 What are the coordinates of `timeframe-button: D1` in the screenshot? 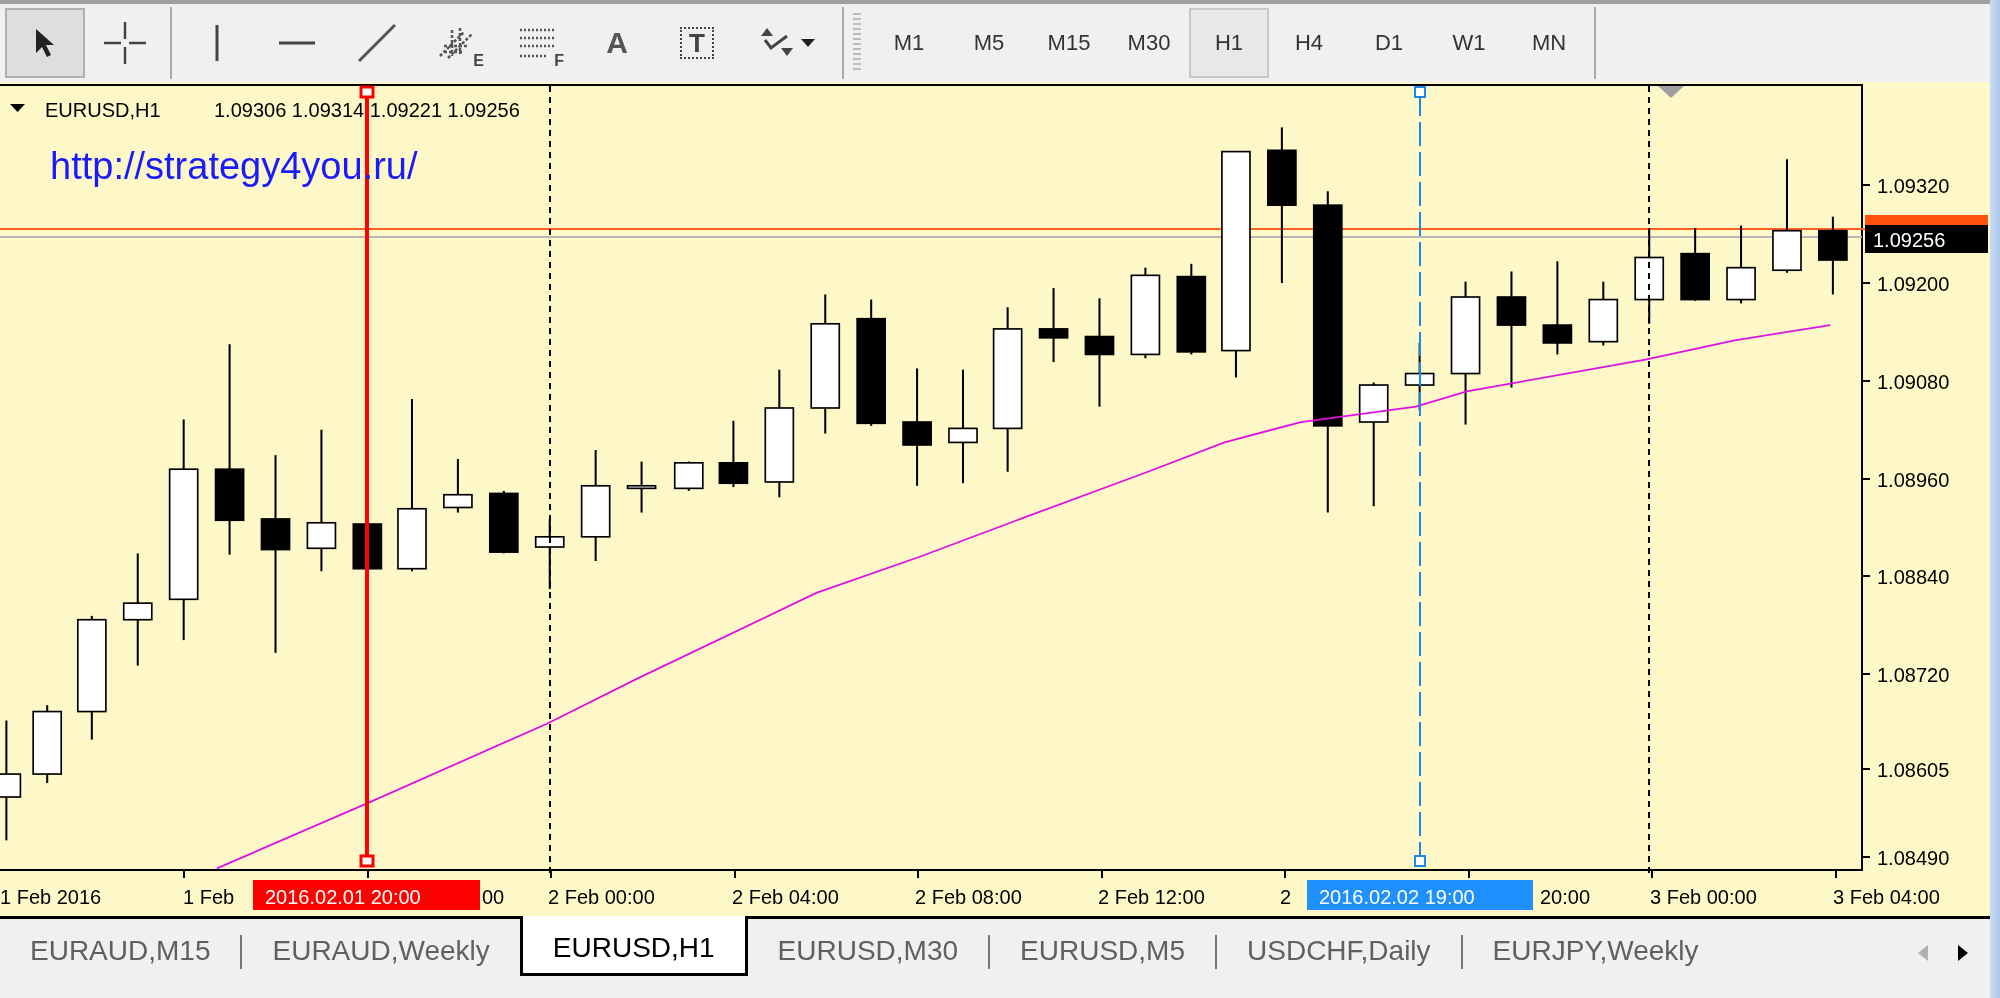 It's located at (1389, 43).